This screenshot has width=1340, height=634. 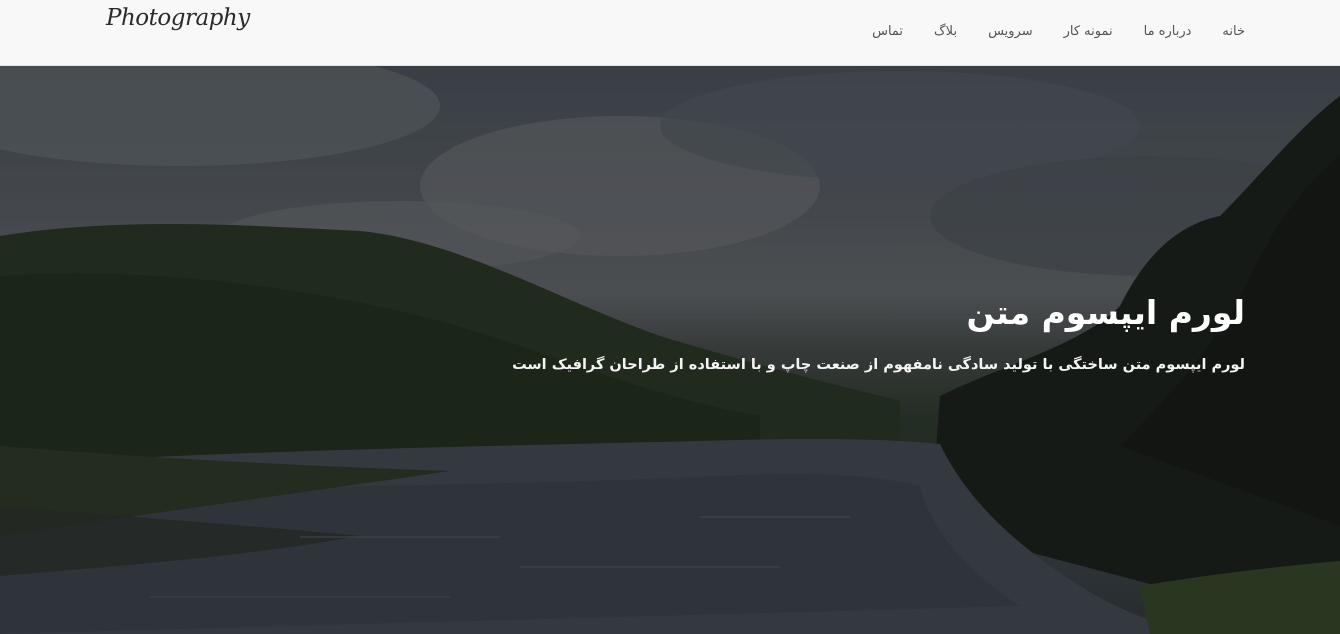 I want to click on nav-link-portfolio: نمونه کار, so click(x=1088, y=31).